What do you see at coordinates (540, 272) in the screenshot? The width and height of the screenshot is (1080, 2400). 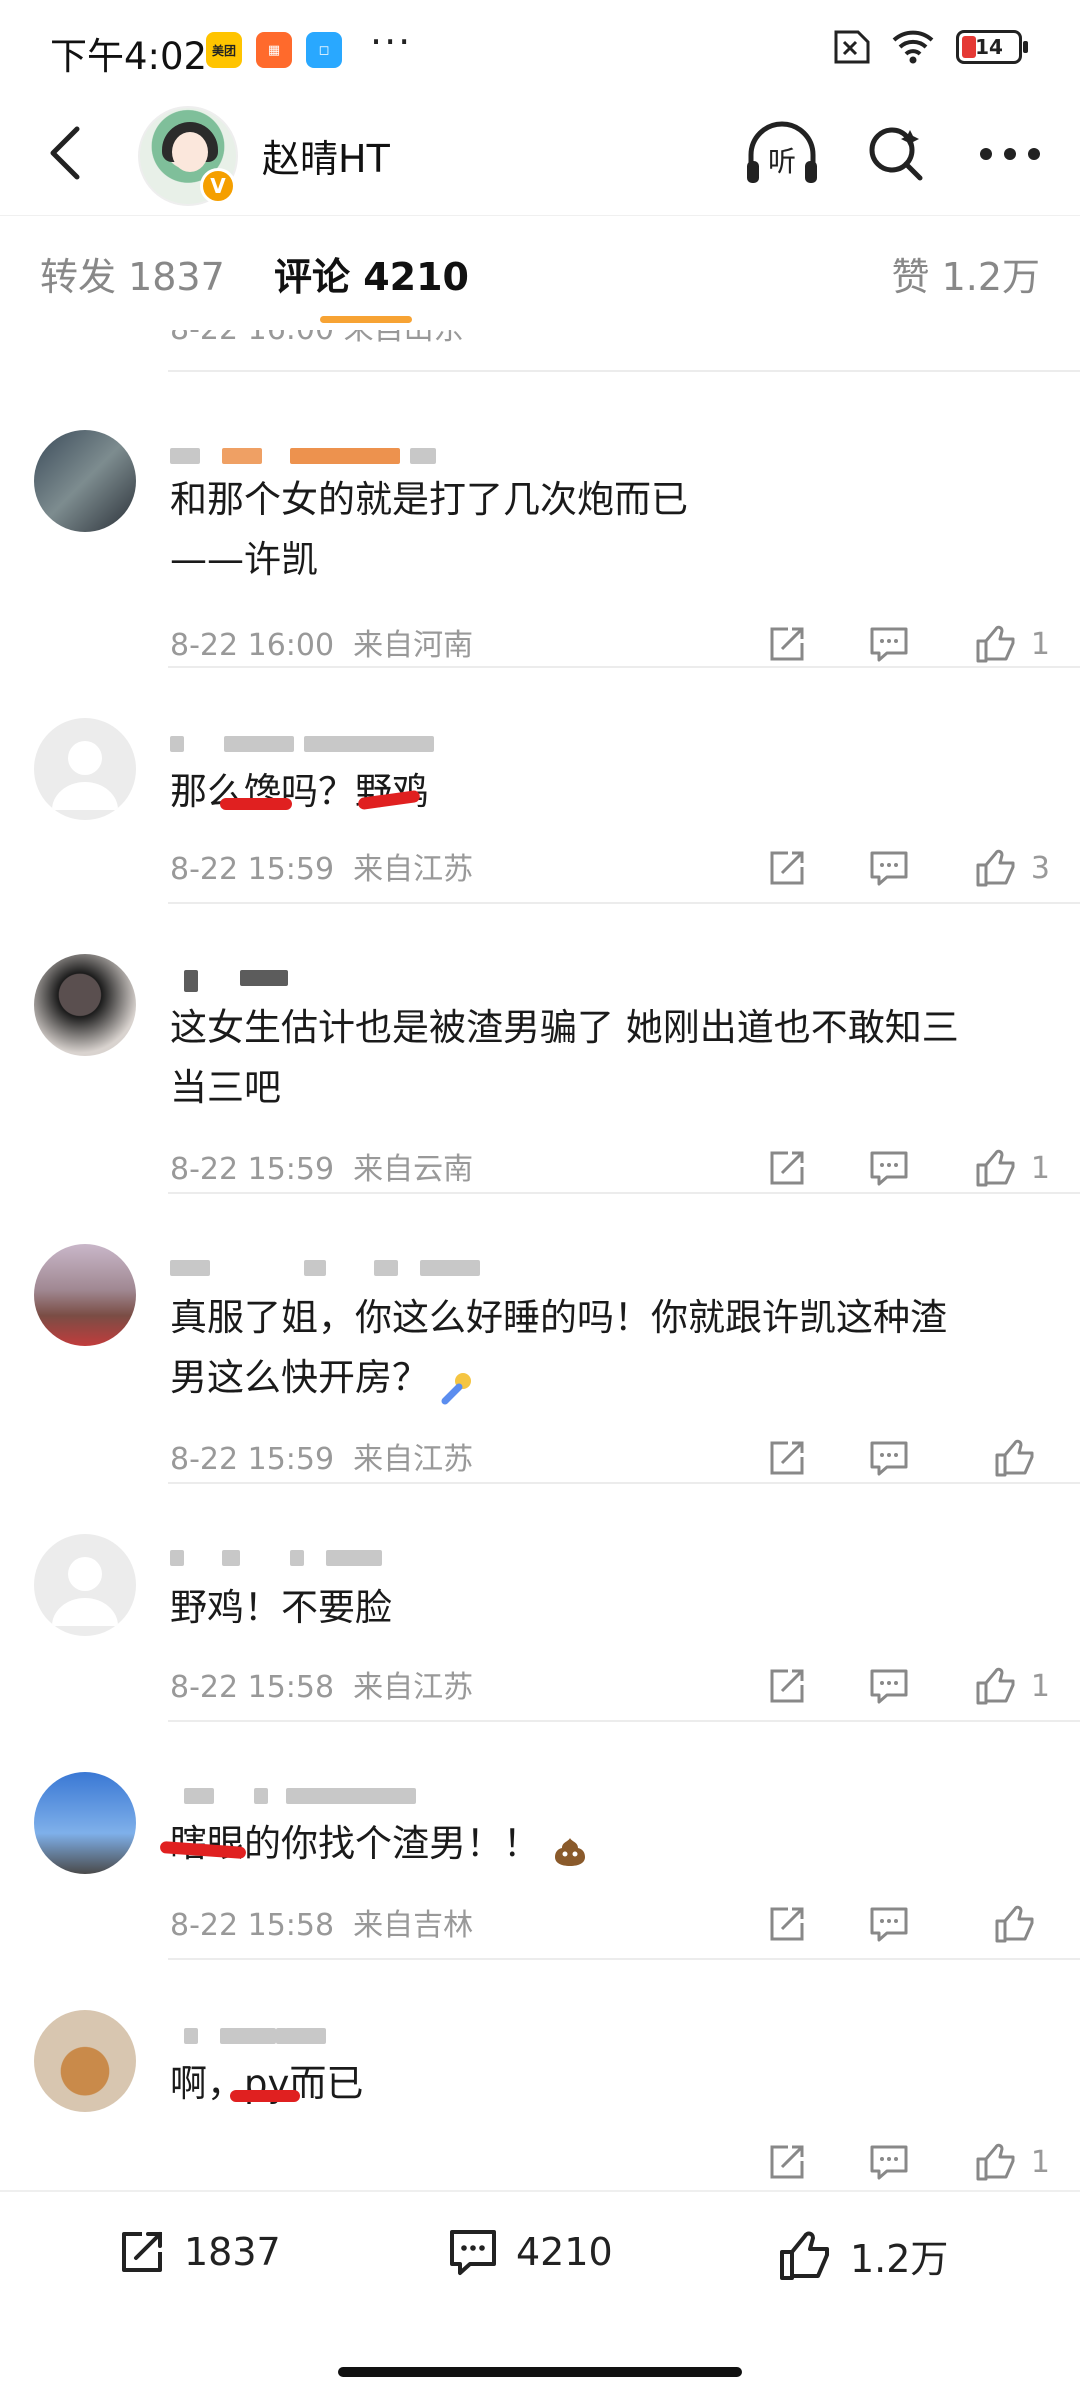 I see `tab-bar: 转发 1837 评论 4210 赞 1.2万` at bounding box center [540, 272].